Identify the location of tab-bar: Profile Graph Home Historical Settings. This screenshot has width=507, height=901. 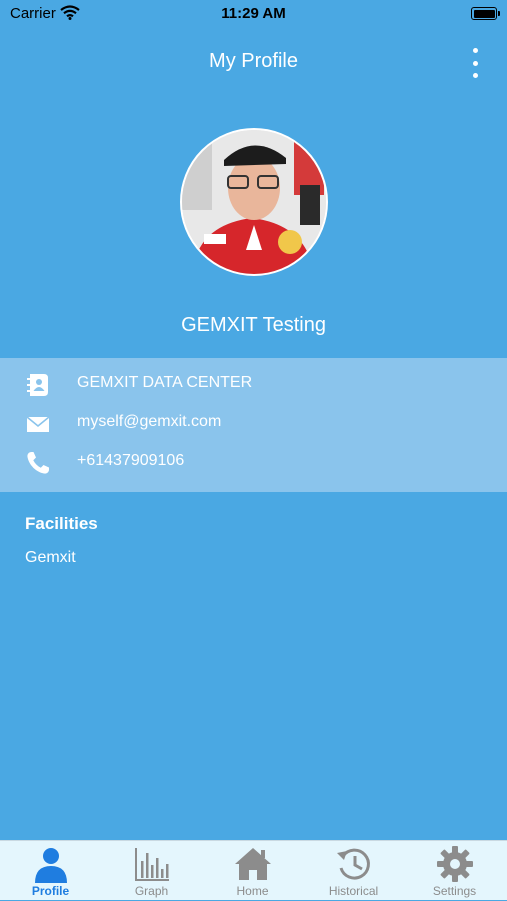
(253, 870).